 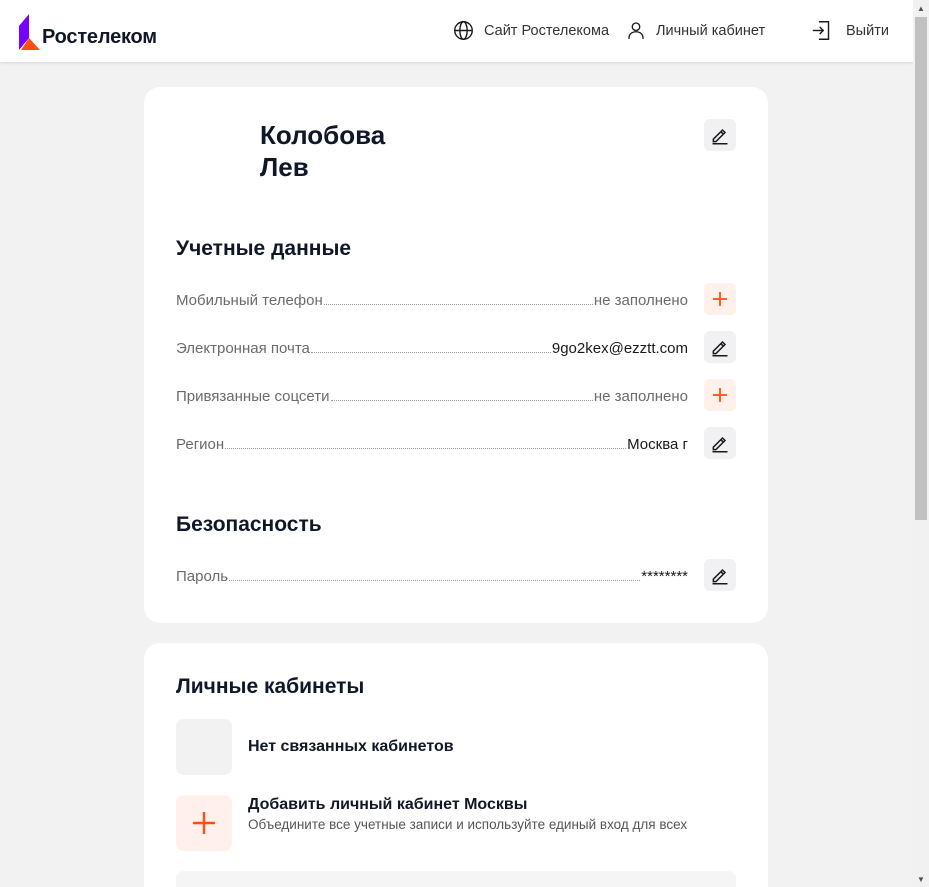 What do you see at coordinates (640, 396) in the screenshot?
I see `socials-value: не заполнено` at bounding box center [640, 396].